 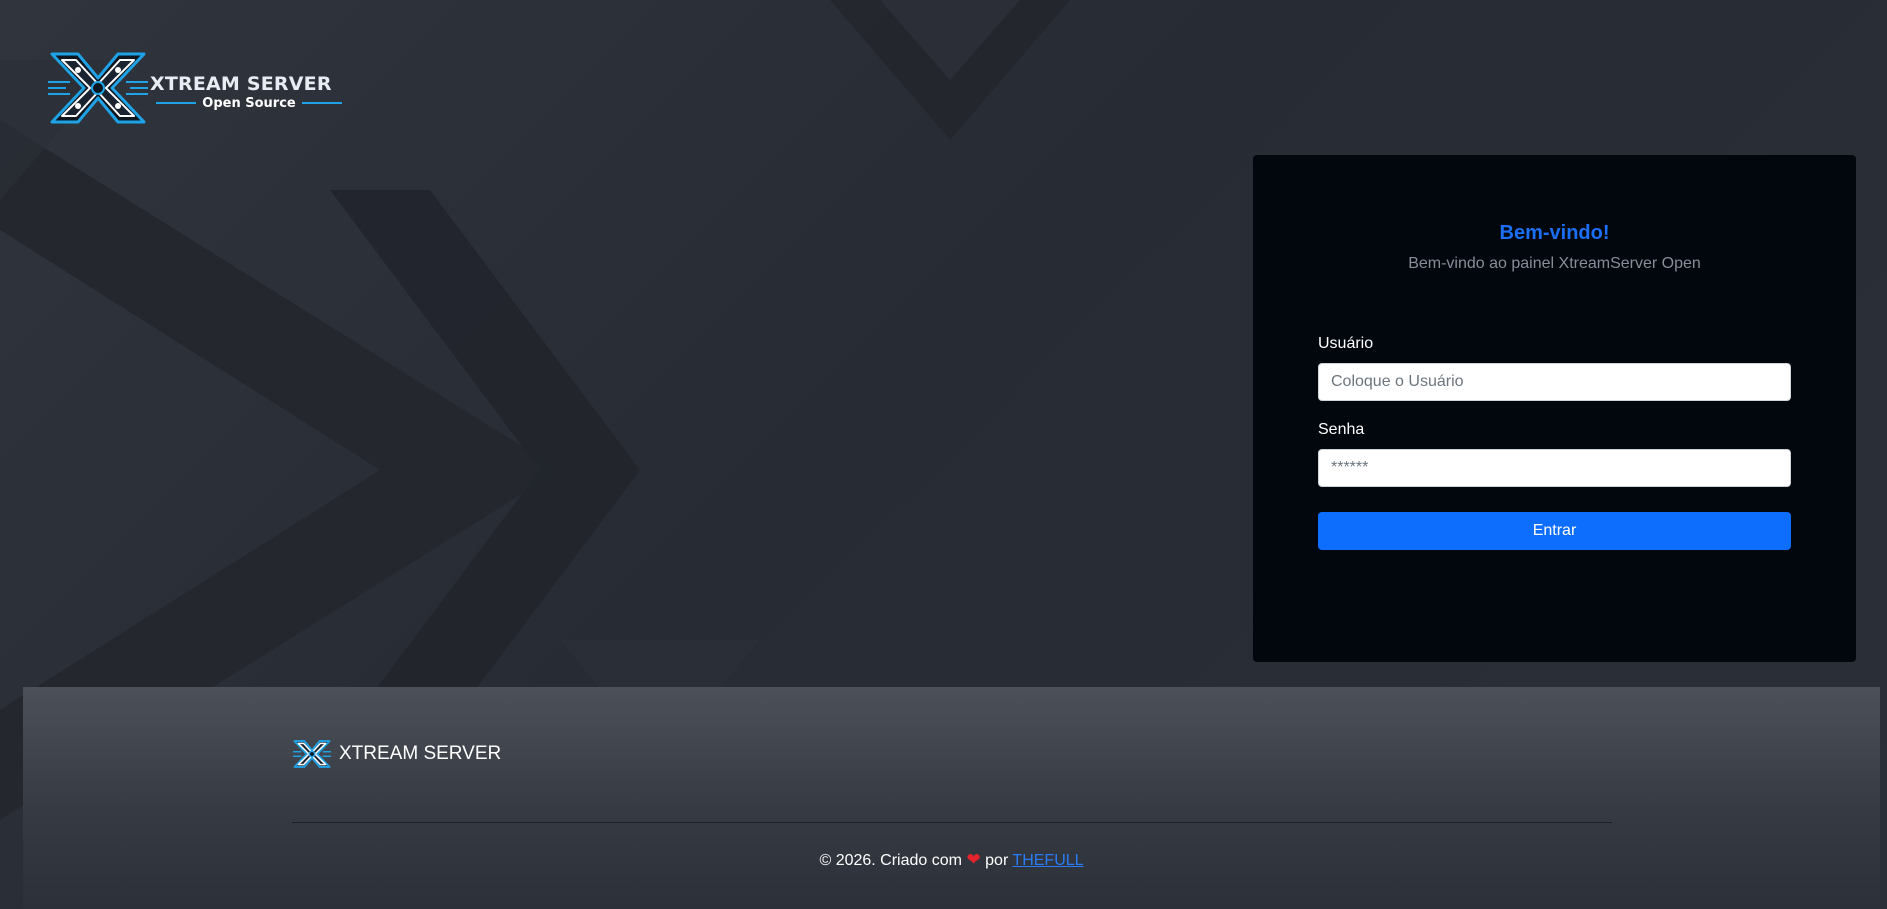 What do you see at coordinates (1554, 233) in the screenshot?
I see `login-title: Bem-vindo!` at bounding box center [1554, 233].